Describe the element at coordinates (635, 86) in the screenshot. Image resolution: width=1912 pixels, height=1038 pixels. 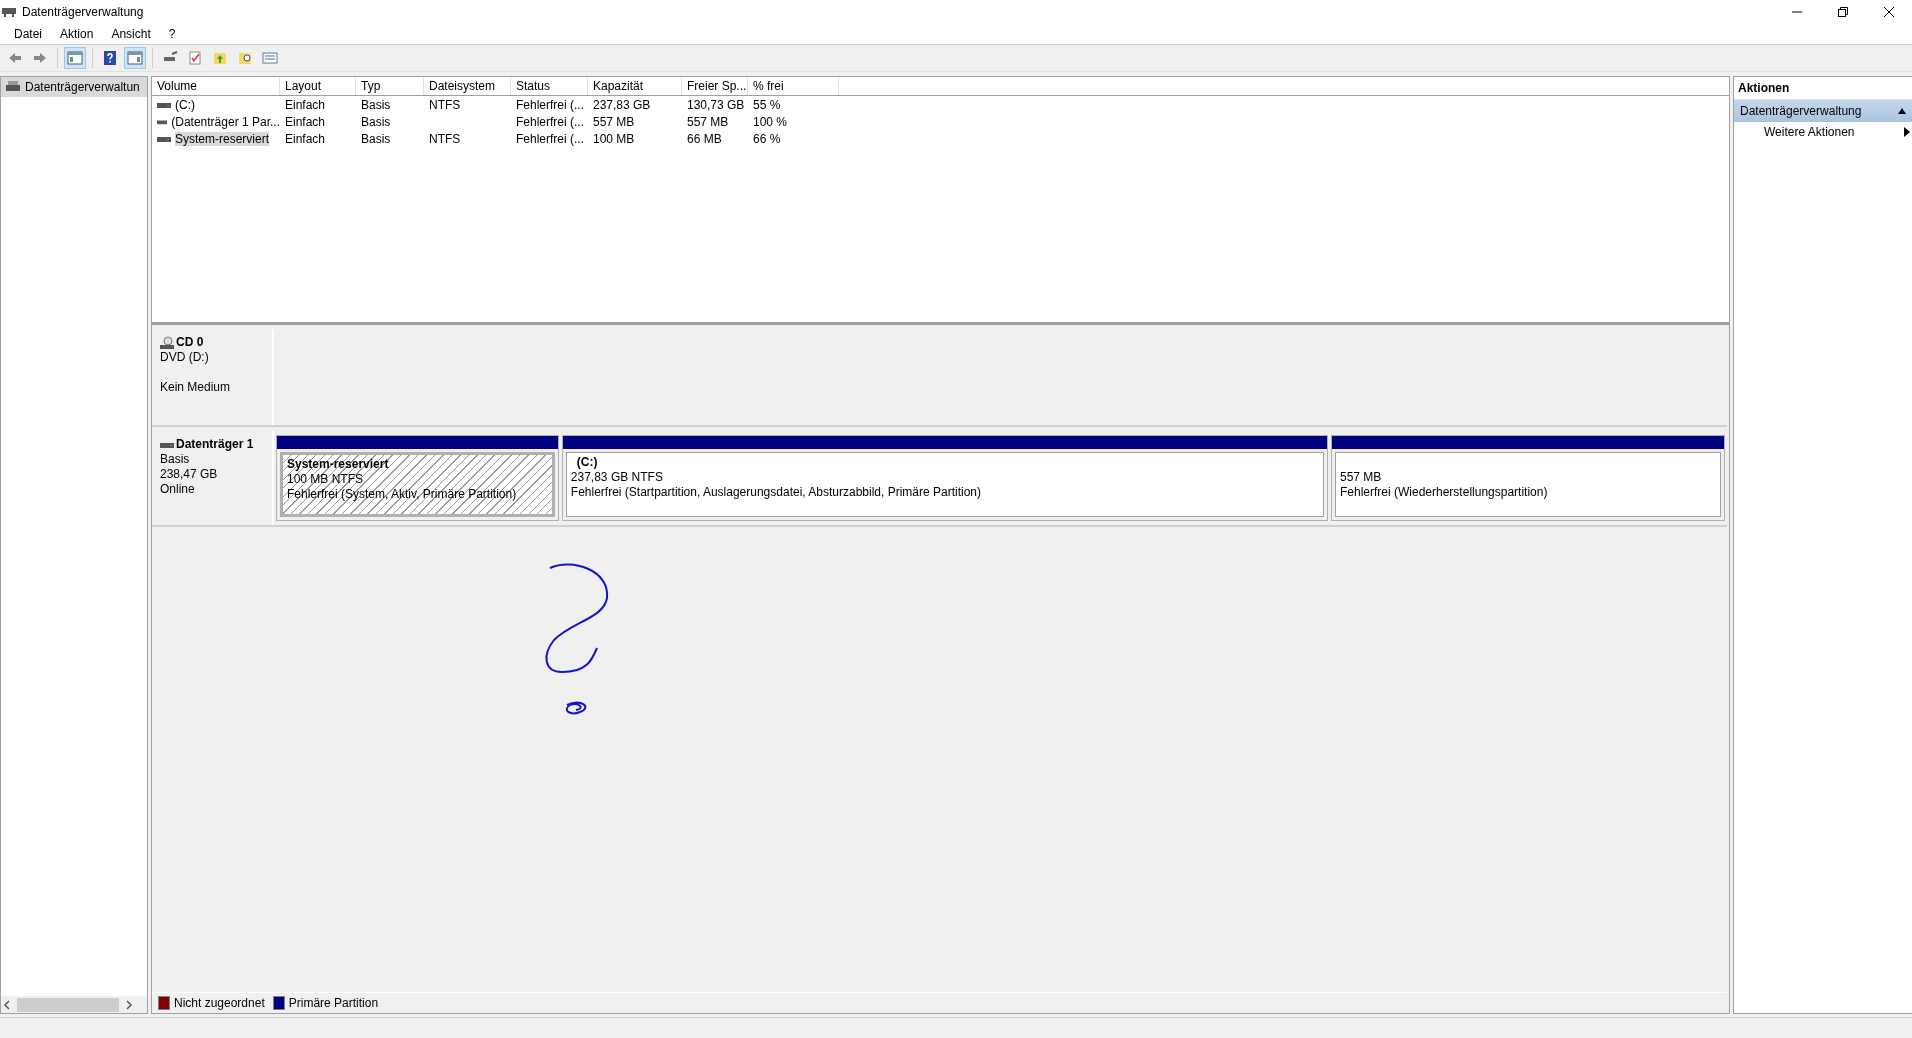
I see `column-header: Kapazität` at that location.